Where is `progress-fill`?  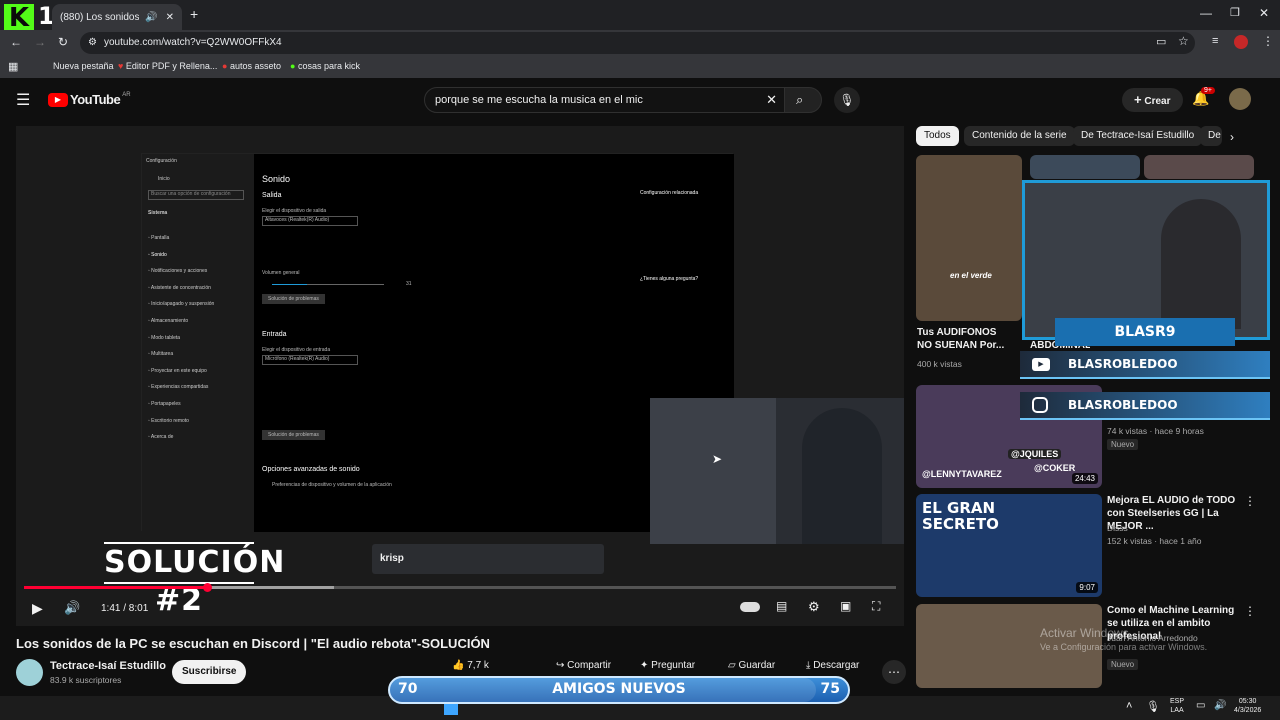 progress-fill is located at coordinates (116, 587).